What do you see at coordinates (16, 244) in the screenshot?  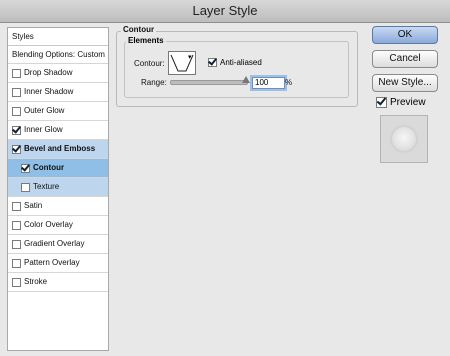 I see `gradient-overlay-checkbox` at bounding box center [16, 244].